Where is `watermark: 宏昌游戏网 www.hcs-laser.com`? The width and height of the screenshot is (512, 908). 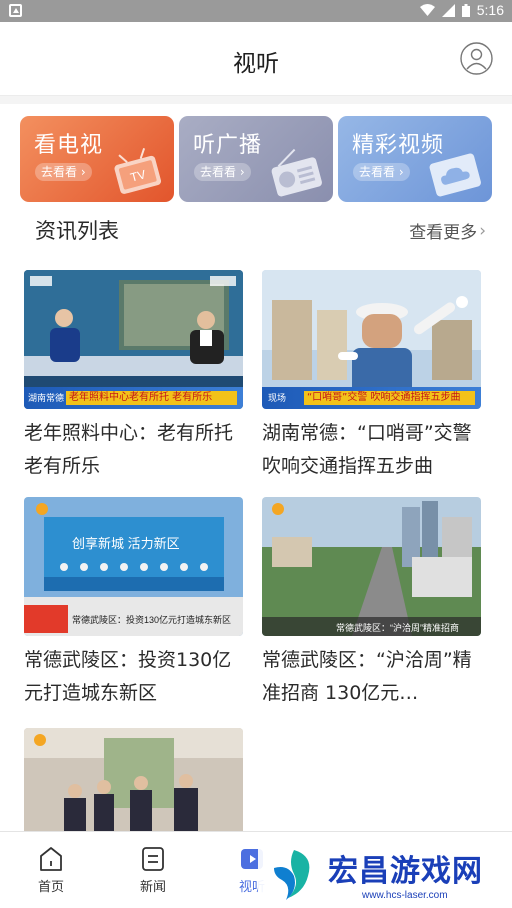 watermark: 宏昌游戏网 www.hcs-laser.com is located at coordinates (385, 873).